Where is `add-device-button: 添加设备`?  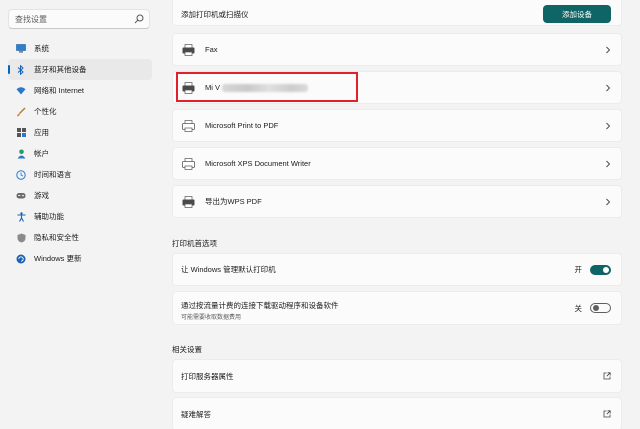 add-device-button: 添加设备 is located at coordinates (577, 14).